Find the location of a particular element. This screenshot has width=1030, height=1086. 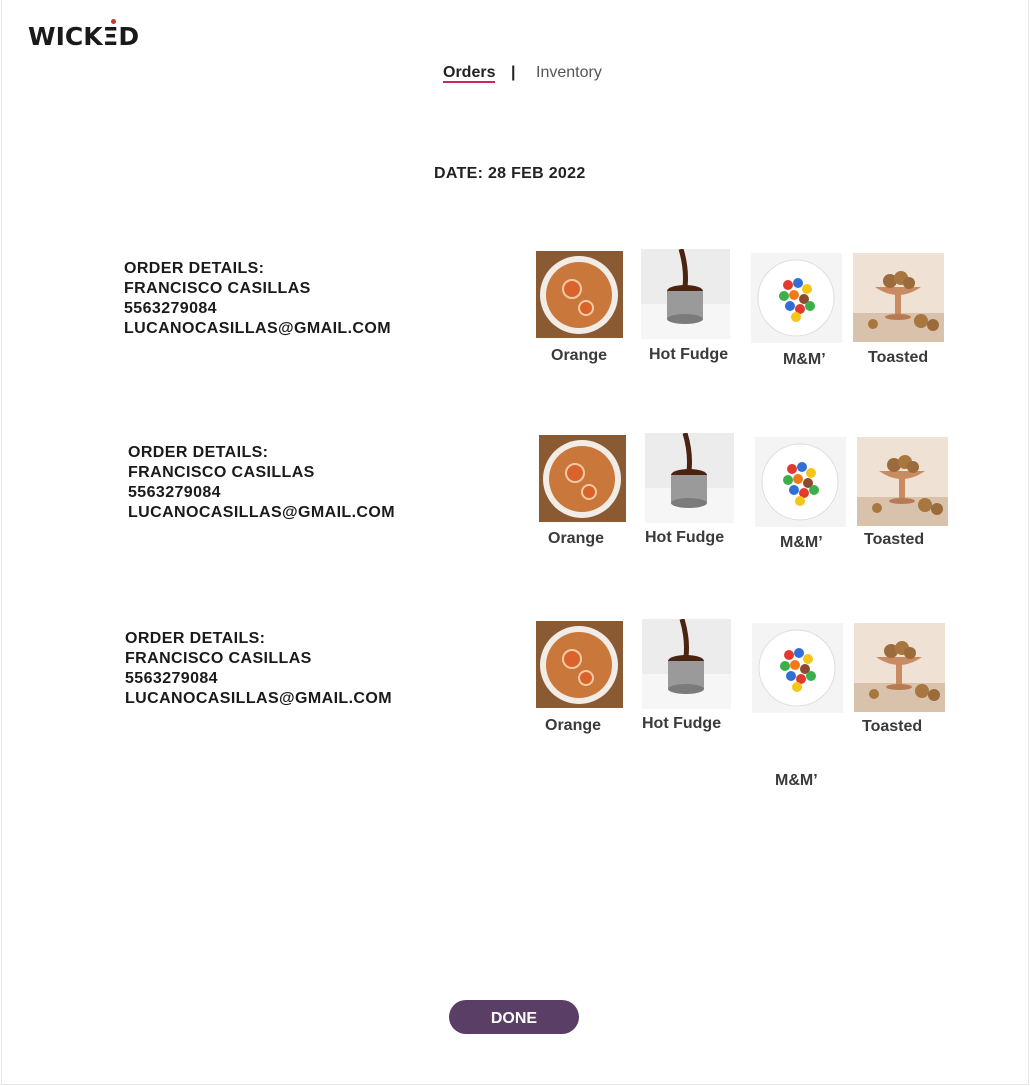

top-nav: Orders | Inventory is located at coordinates (515, 75).